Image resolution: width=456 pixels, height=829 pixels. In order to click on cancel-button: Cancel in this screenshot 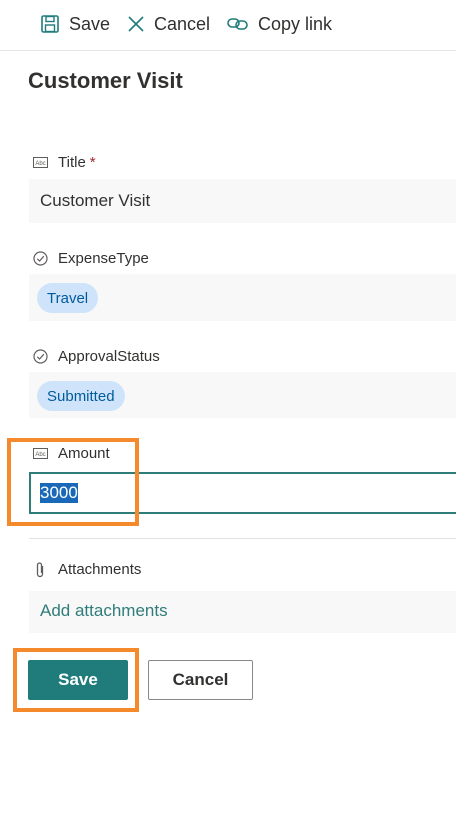, I will do `click(200, 680)`.